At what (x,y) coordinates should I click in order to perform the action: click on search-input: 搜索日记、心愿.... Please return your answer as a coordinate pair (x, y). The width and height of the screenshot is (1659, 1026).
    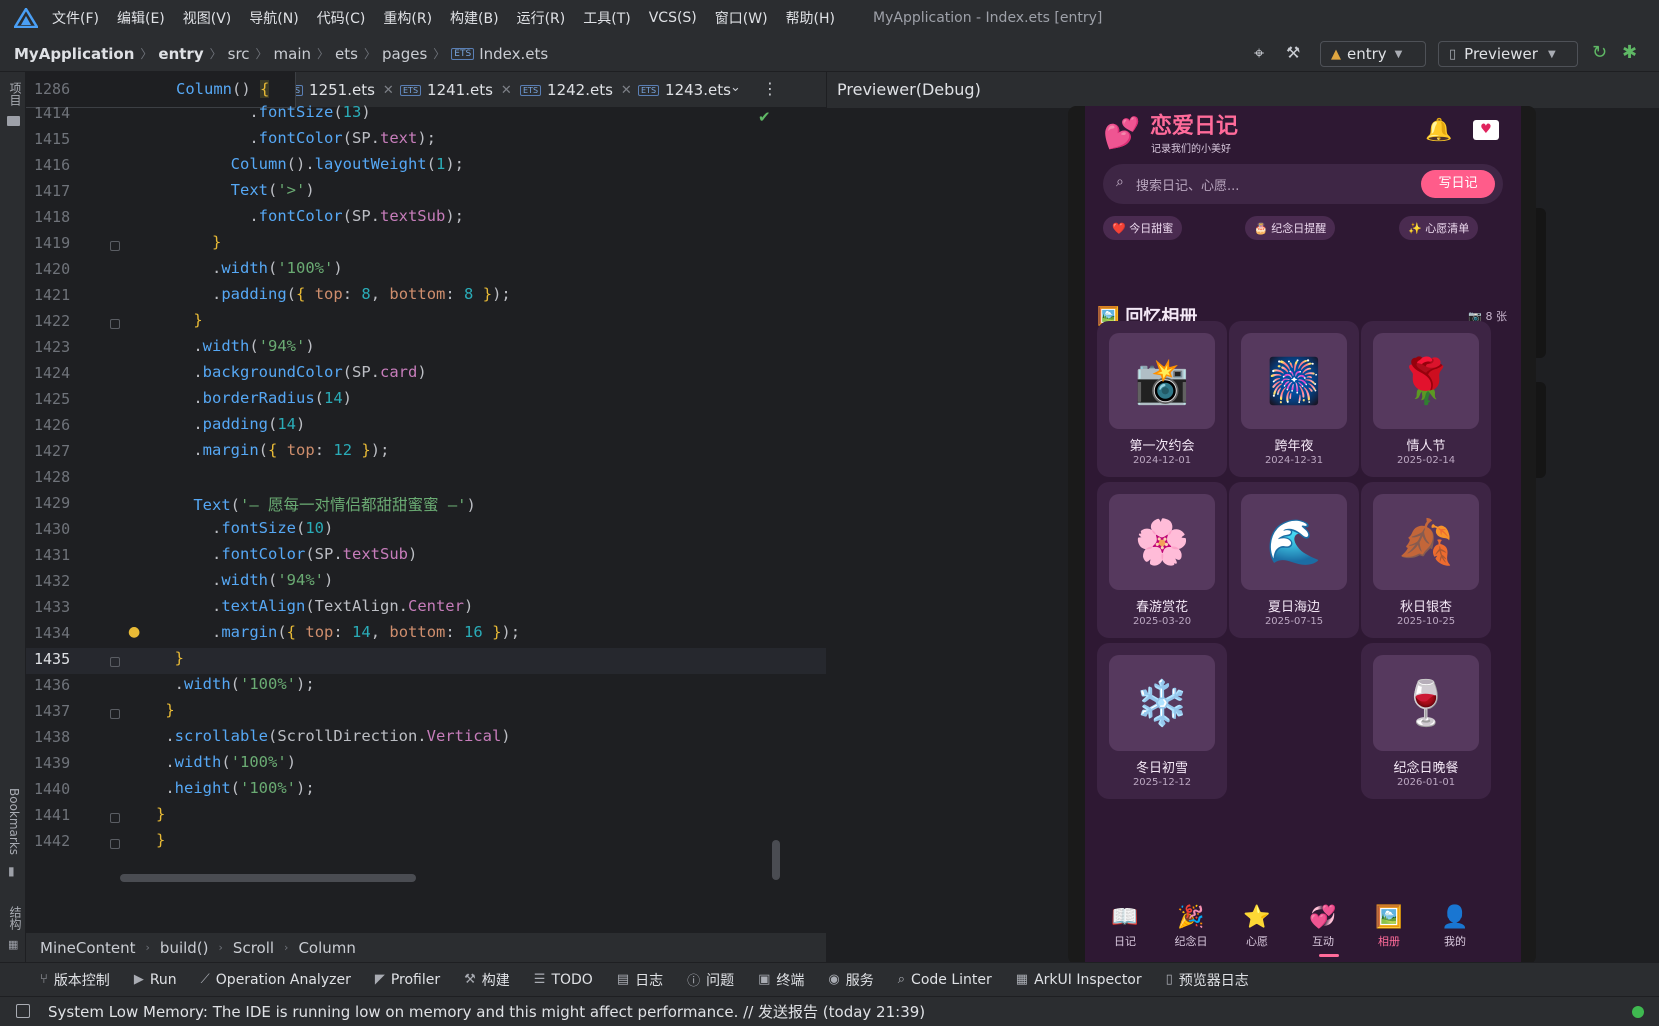
    Looking at the image, I should click on (1187, 184).